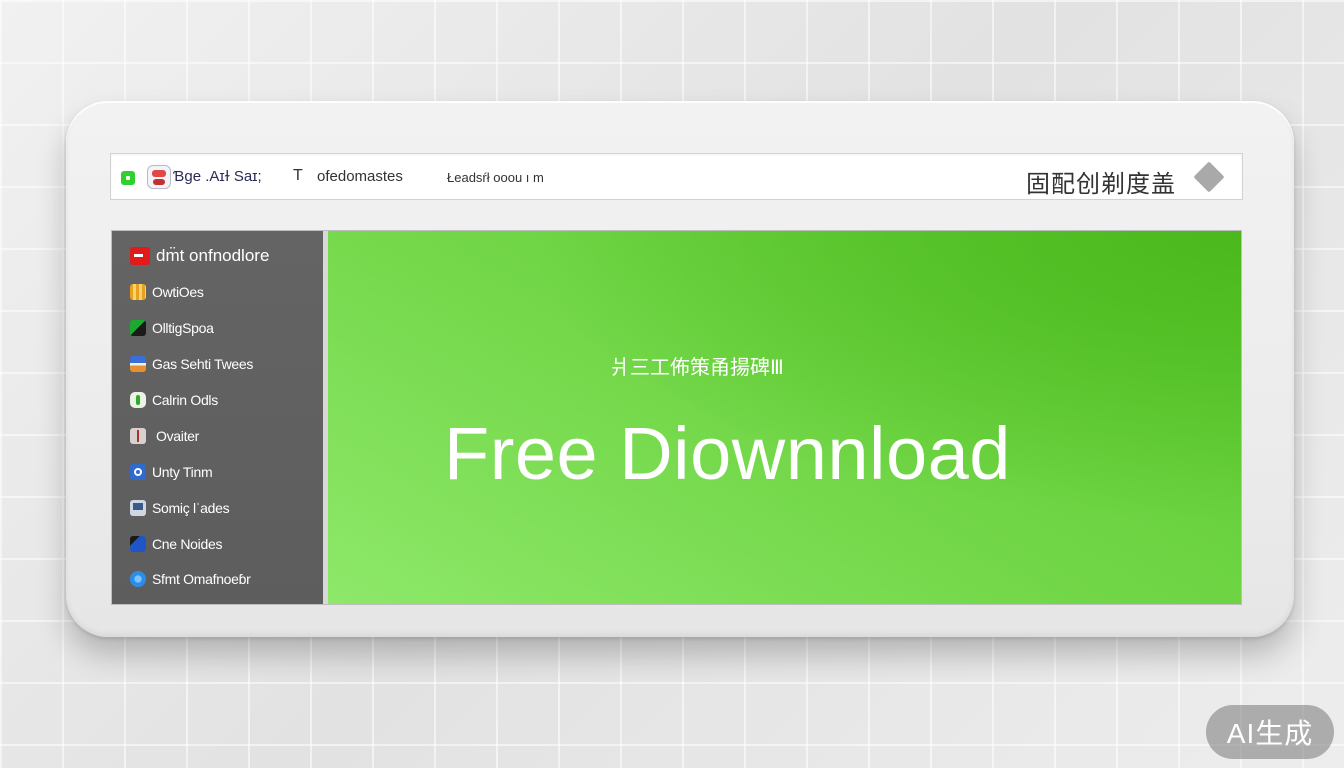 Image resolution: width=1344 pixels, height=768 pixels. What do you see at coordinates (213, 255) in the screenshot?
I see `sidebar-header-label: dm̈t onfnodlore` at bounding box center [213, 255].